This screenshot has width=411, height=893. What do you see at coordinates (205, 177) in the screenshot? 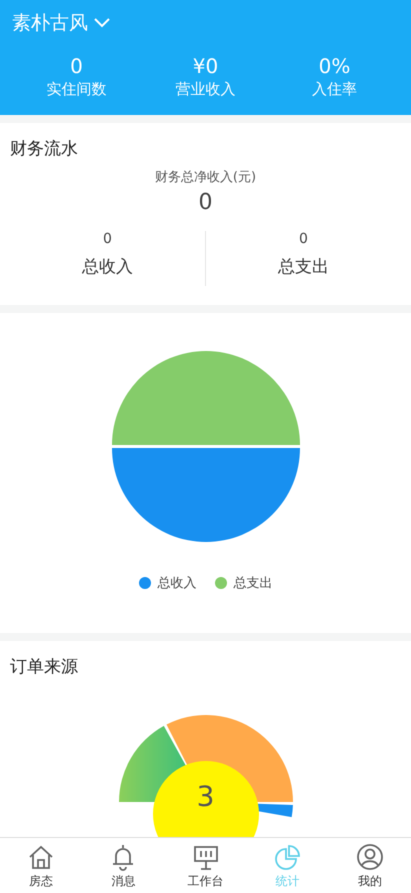
I see `net-income-label: 财务总净收入(元)` at bounding box center [205, 177].